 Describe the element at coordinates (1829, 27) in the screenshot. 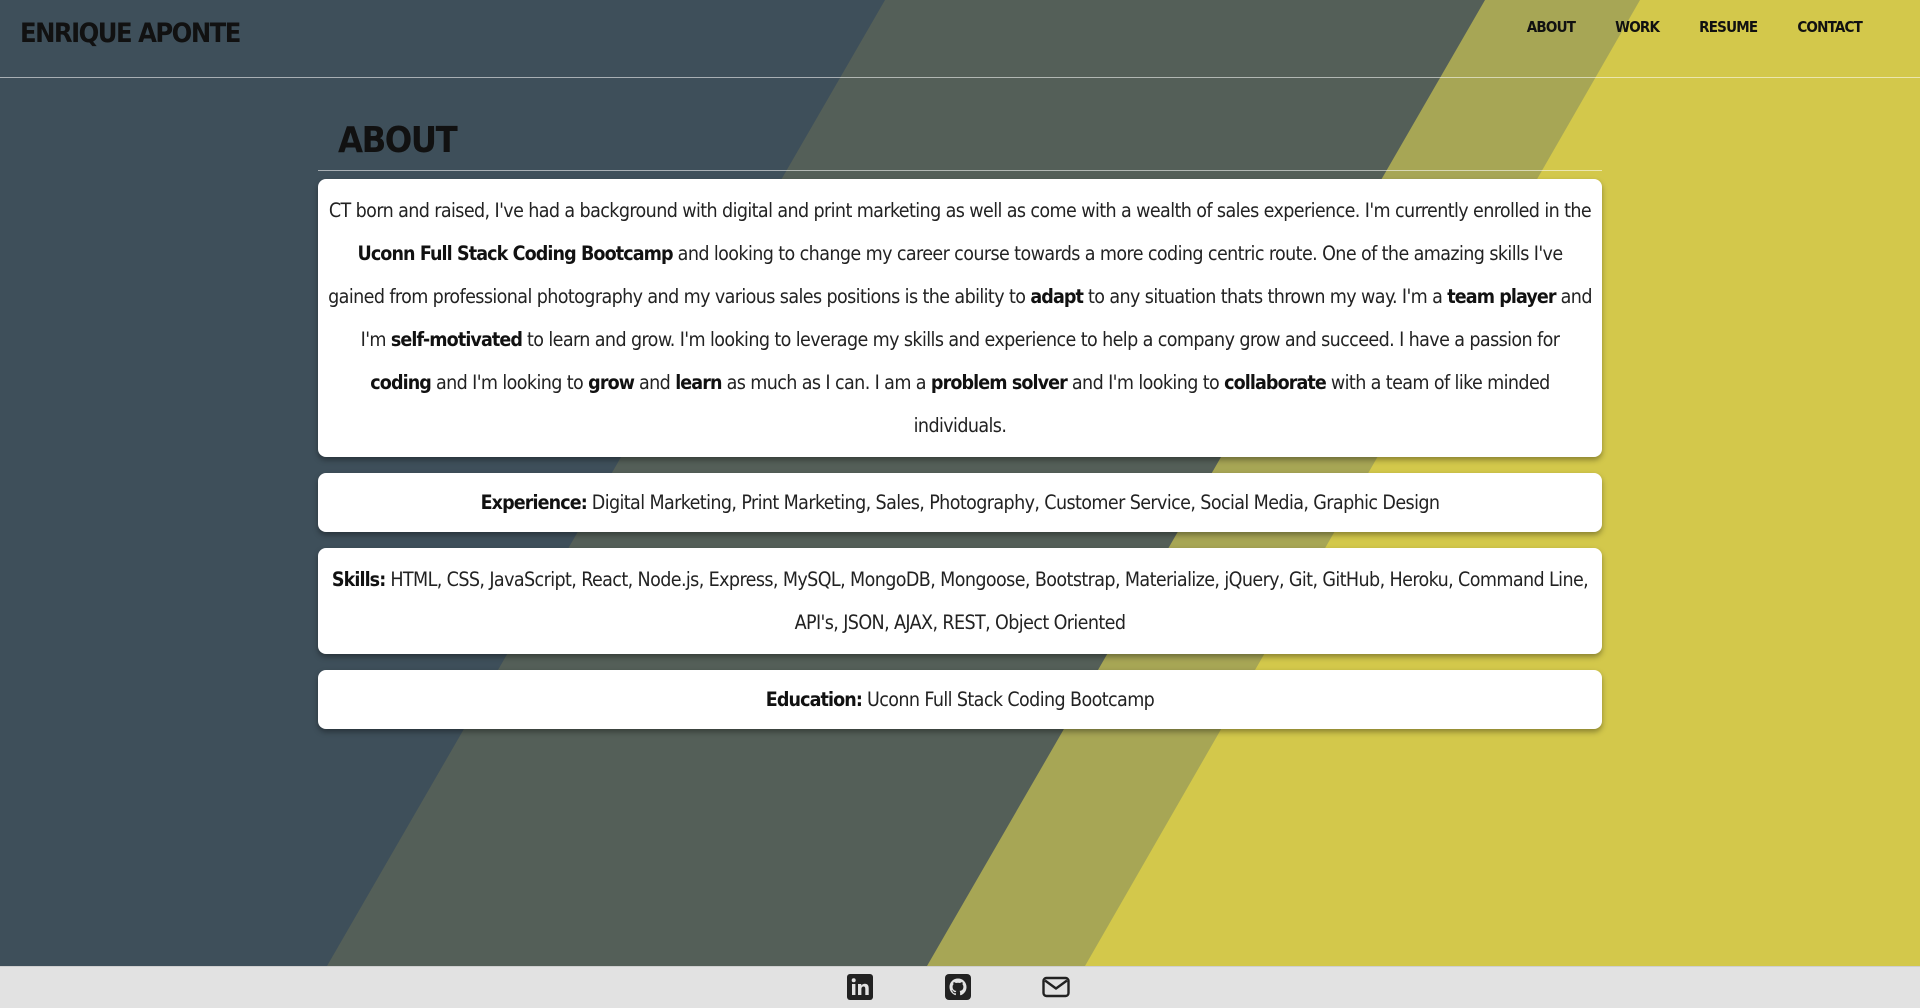

I see `nav-contact-link: CONTACT` at that location.